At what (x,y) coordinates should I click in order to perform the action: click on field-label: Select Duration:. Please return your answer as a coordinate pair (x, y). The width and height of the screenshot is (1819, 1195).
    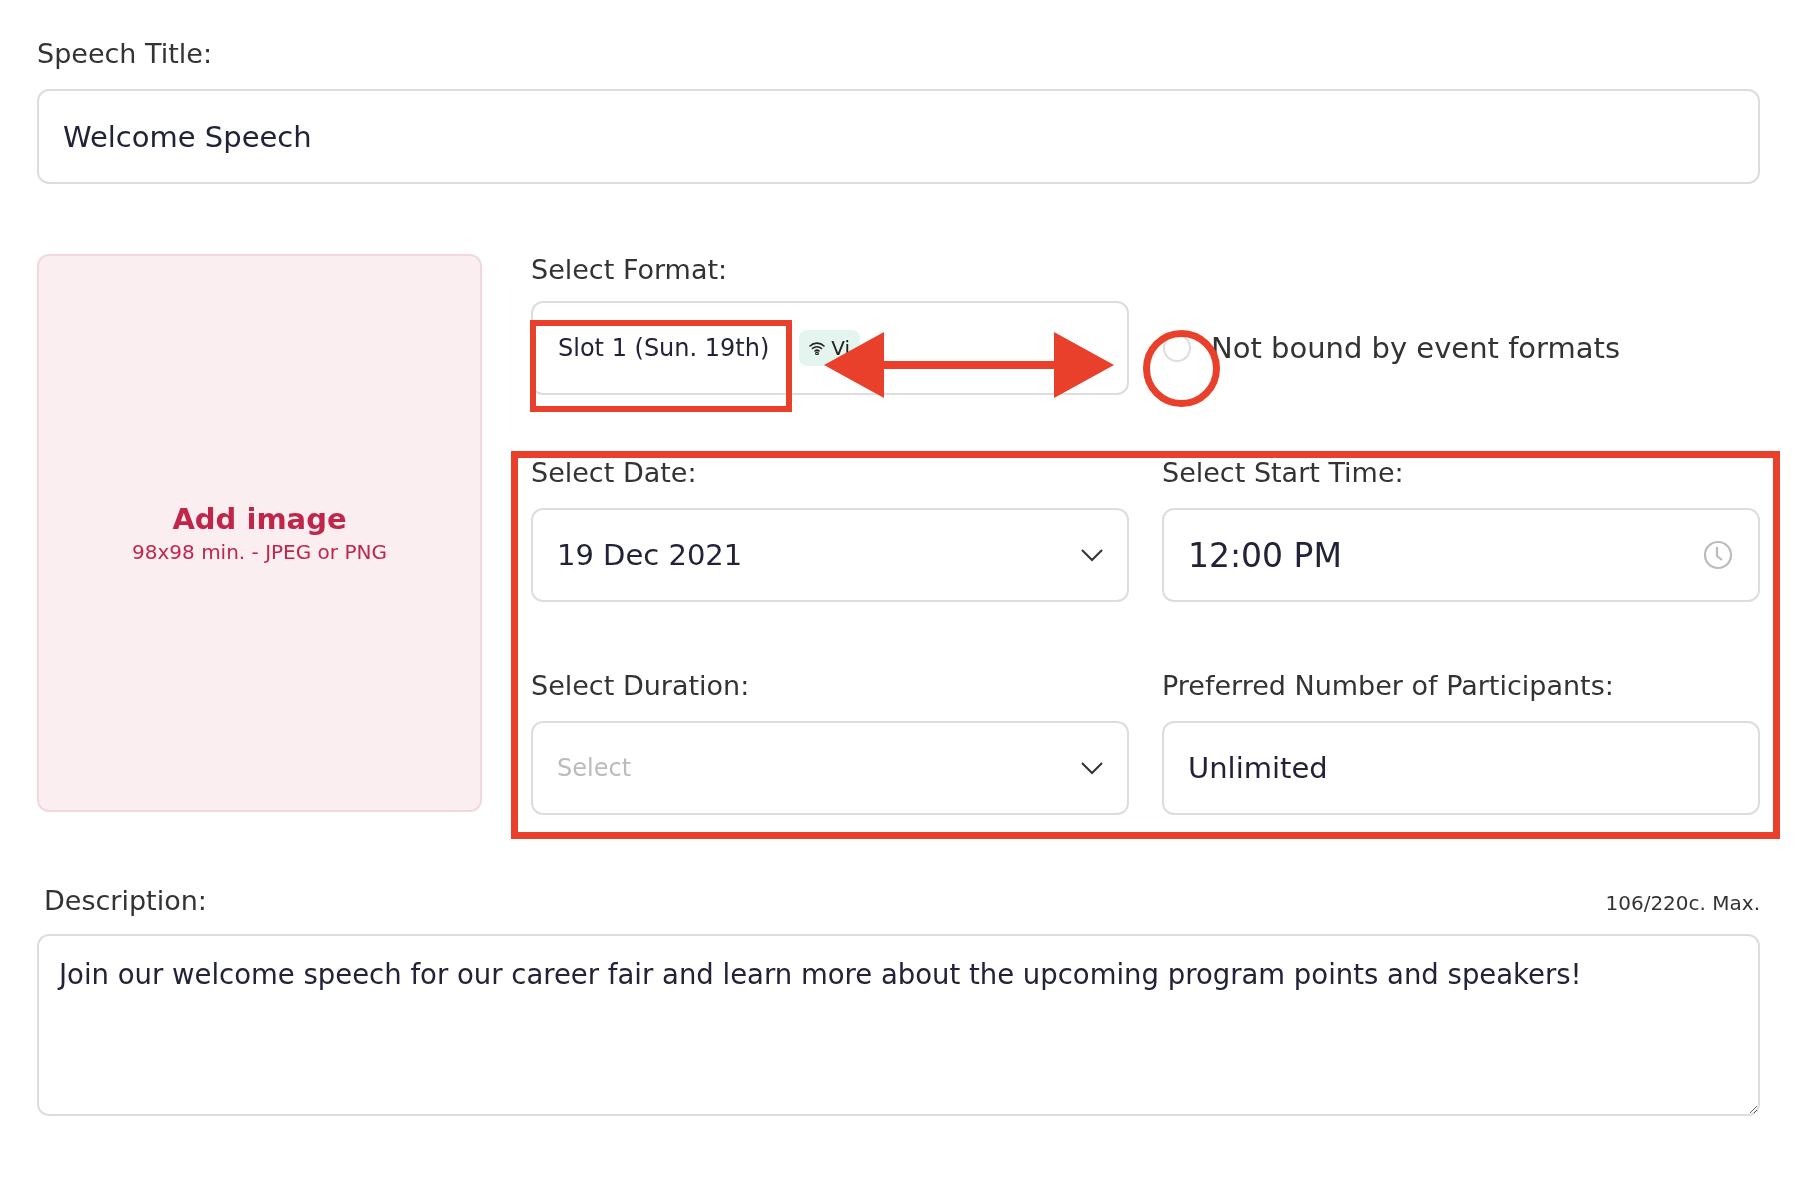
    Looking at the image, I should click on (641, 685).